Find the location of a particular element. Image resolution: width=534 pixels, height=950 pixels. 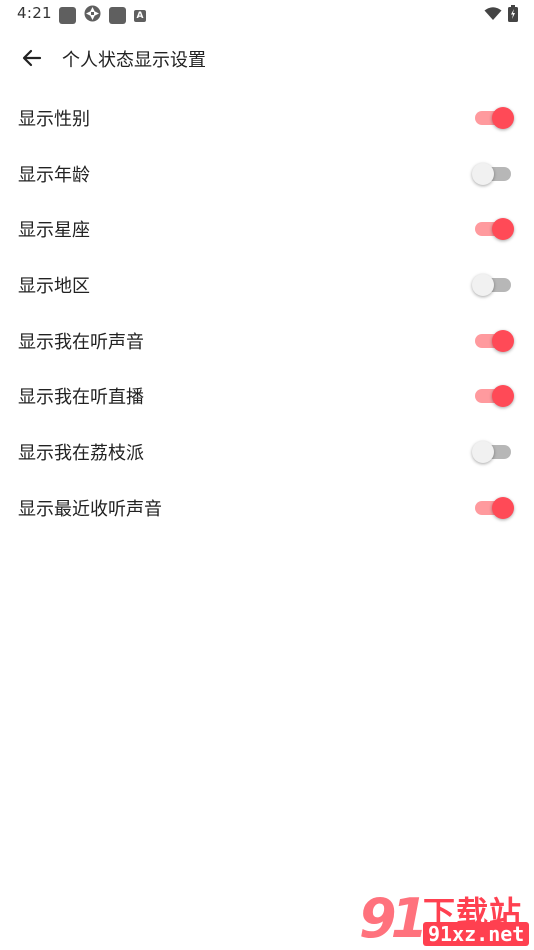

setting-row-listening-live: 显示我在听直播 is located at coordinates (267, 396).